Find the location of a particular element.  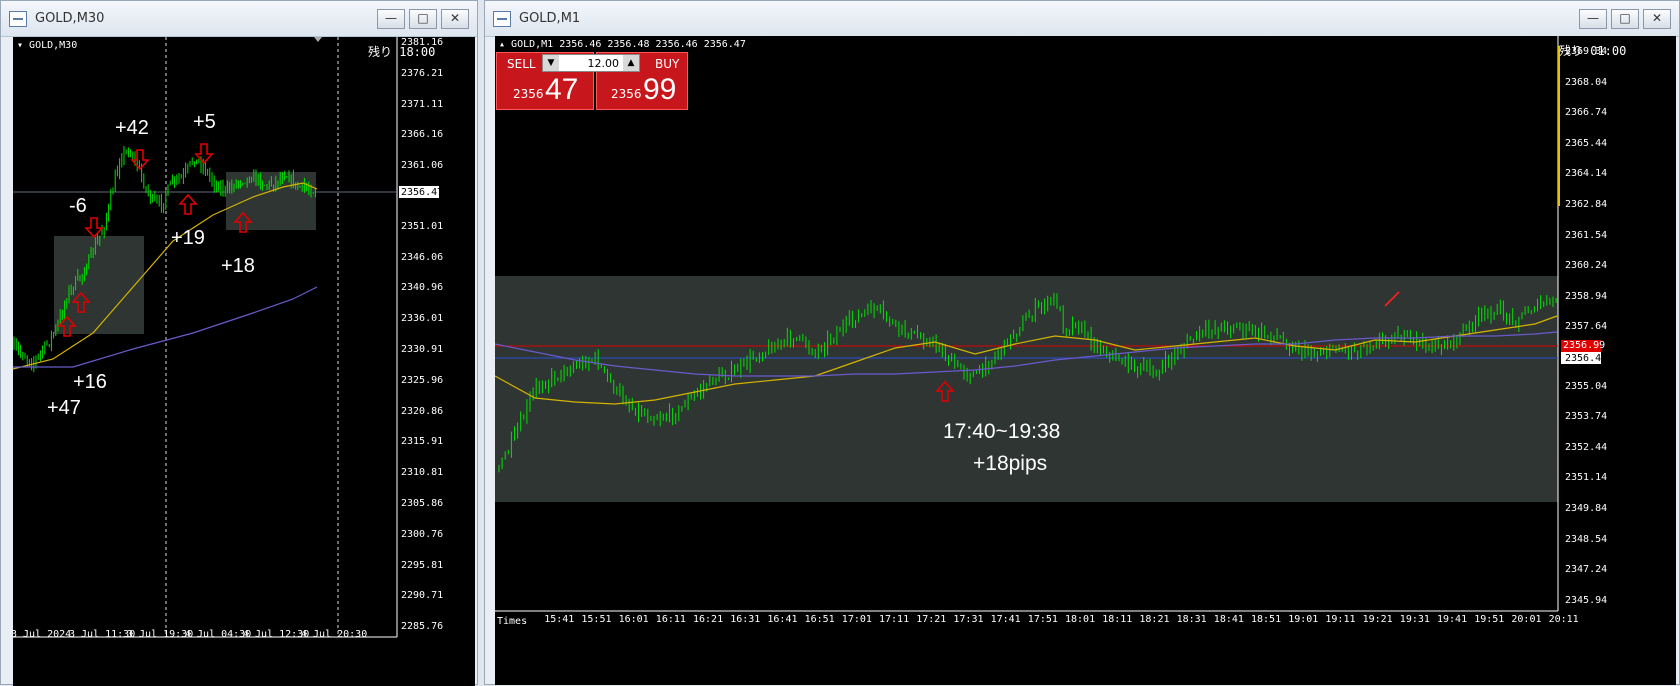

annotation-plus42: +42 is located at coordinates (132, 128).